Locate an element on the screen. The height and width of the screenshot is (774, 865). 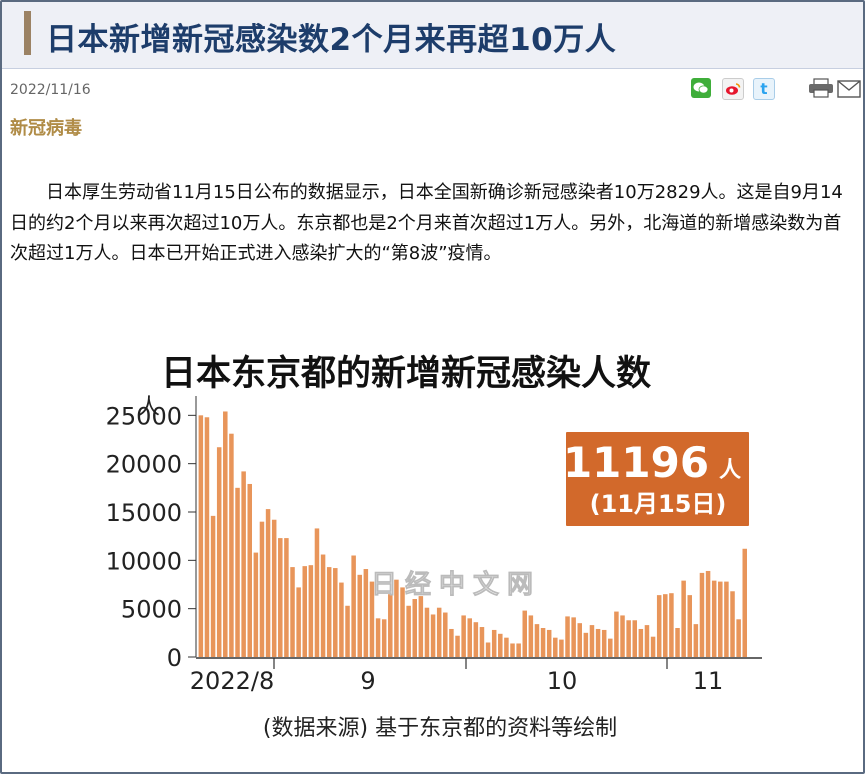
callout-value: 11196 is located at coordinates (636, 462).